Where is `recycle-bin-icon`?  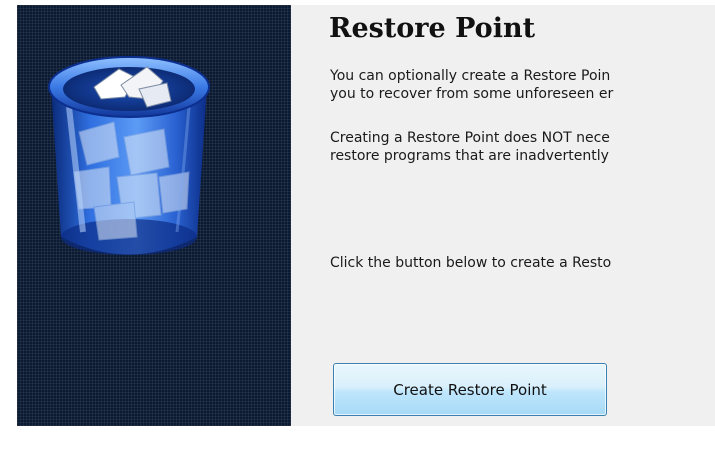 recycle-bin-icon is located at coordinates (129, 155).